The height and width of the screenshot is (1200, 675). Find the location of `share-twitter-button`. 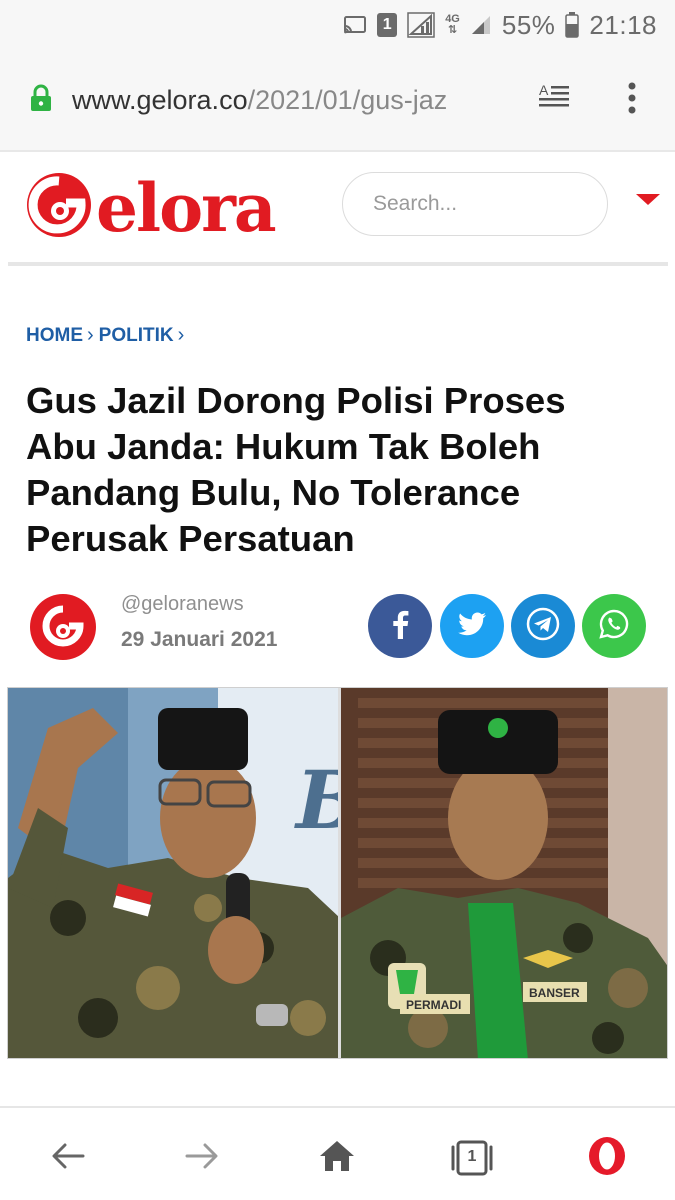

share-twitter-button is located at coordinates (472, 626).